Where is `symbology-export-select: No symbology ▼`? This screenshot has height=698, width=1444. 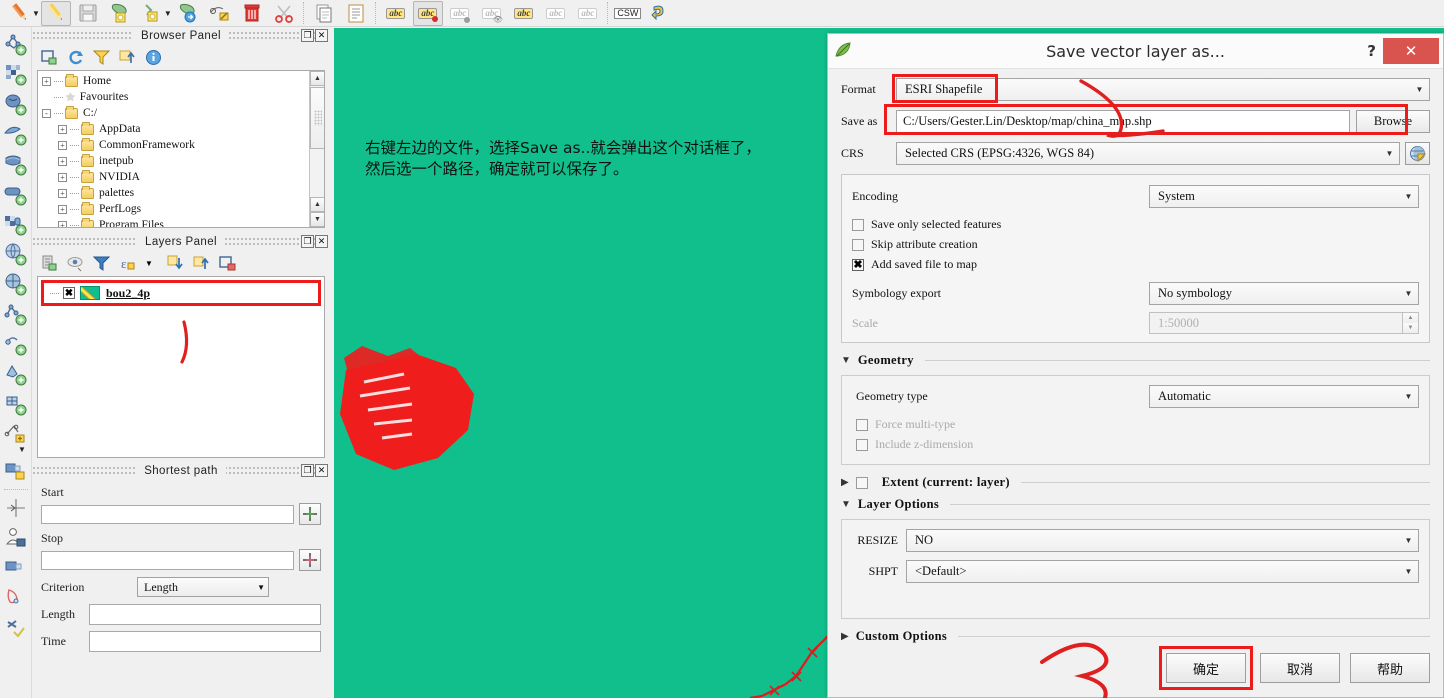 symbology-export-select: No symbology ▼ is located at coordinates (1284, 293).